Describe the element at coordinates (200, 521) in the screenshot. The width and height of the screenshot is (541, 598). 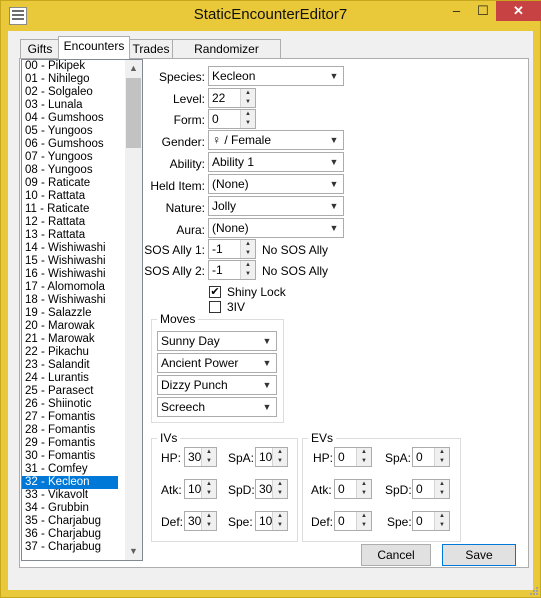
I see `iv-def-input: 30 ▲ ▼` at that location.